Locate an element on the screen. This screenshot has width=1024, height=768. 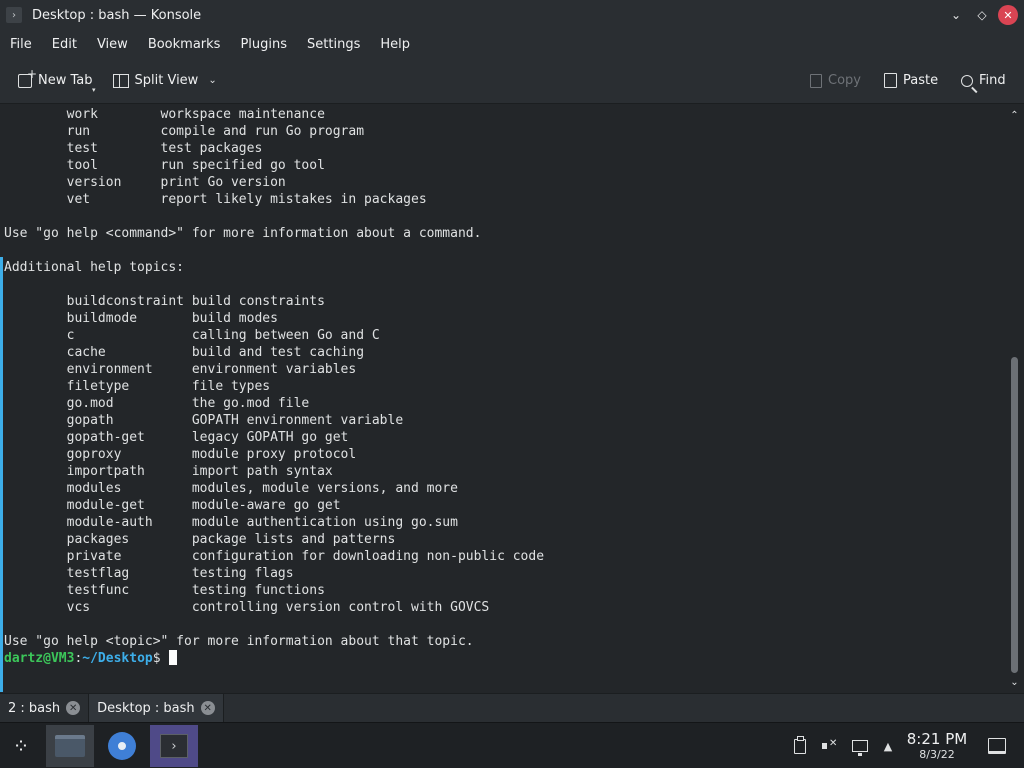
network-icon is located at coordinates (860, 748).